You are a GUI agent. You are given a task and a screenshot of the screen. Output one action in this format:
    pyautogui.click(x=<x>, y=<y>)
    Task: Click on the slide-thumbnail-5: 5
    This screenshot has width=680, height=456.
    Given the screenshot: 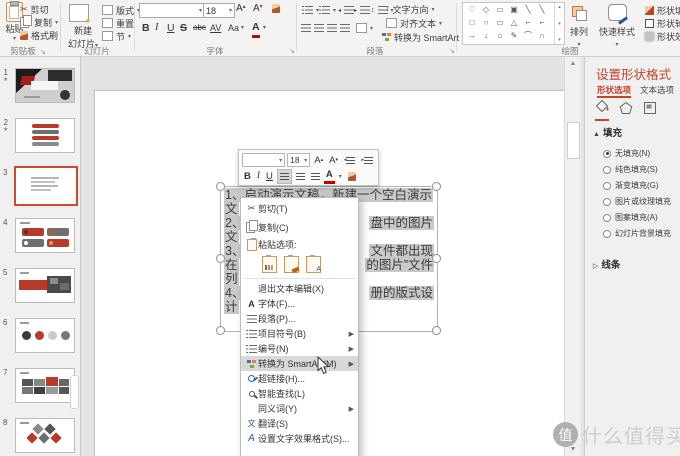 What is the action you would take?
    pyautogui.click(x=40, y=286)
    